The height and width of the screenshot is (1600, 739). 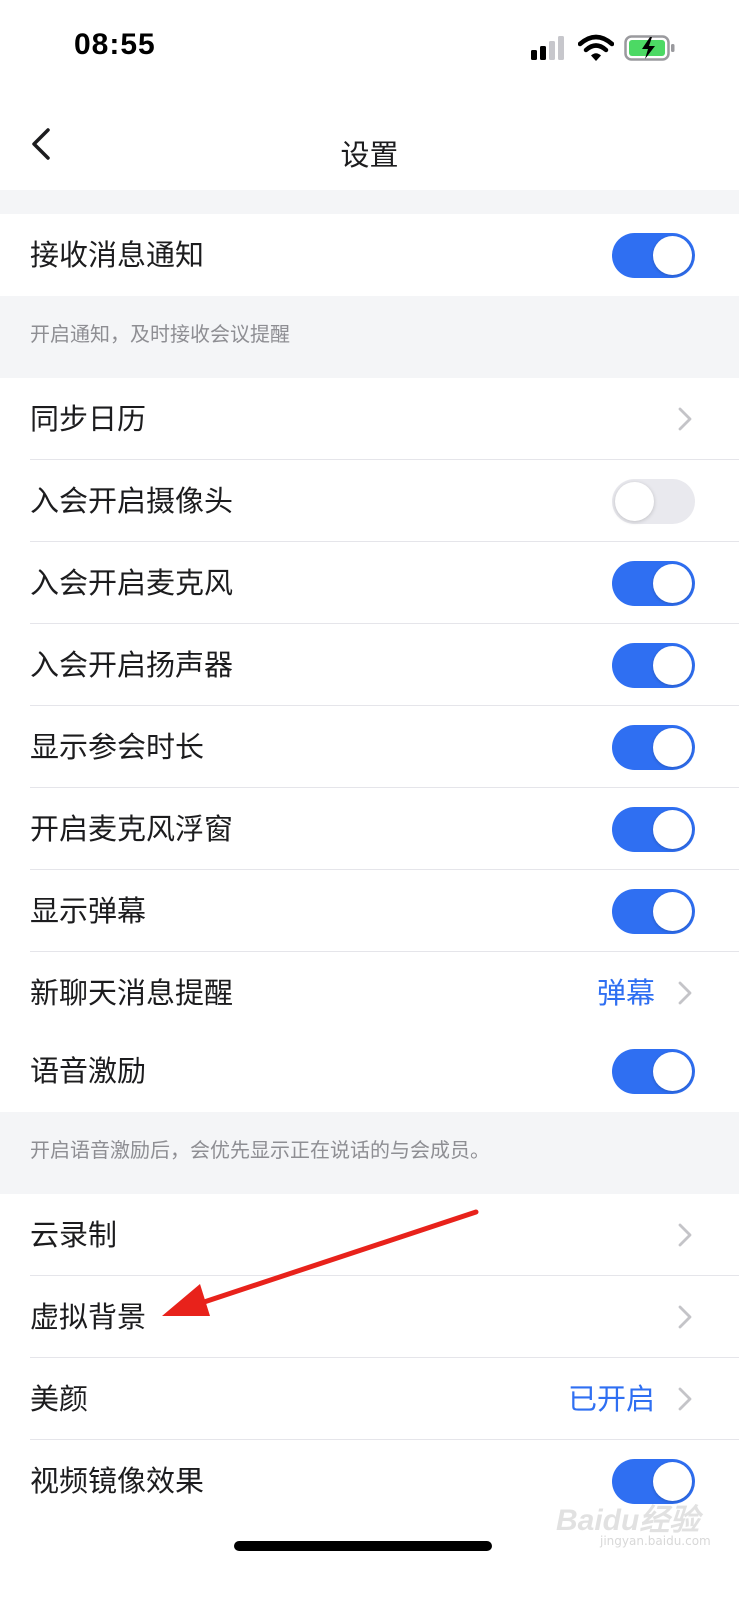 I want to click on settings-row-beauty: 美颜 已开启, so click(x=369, y=1399).